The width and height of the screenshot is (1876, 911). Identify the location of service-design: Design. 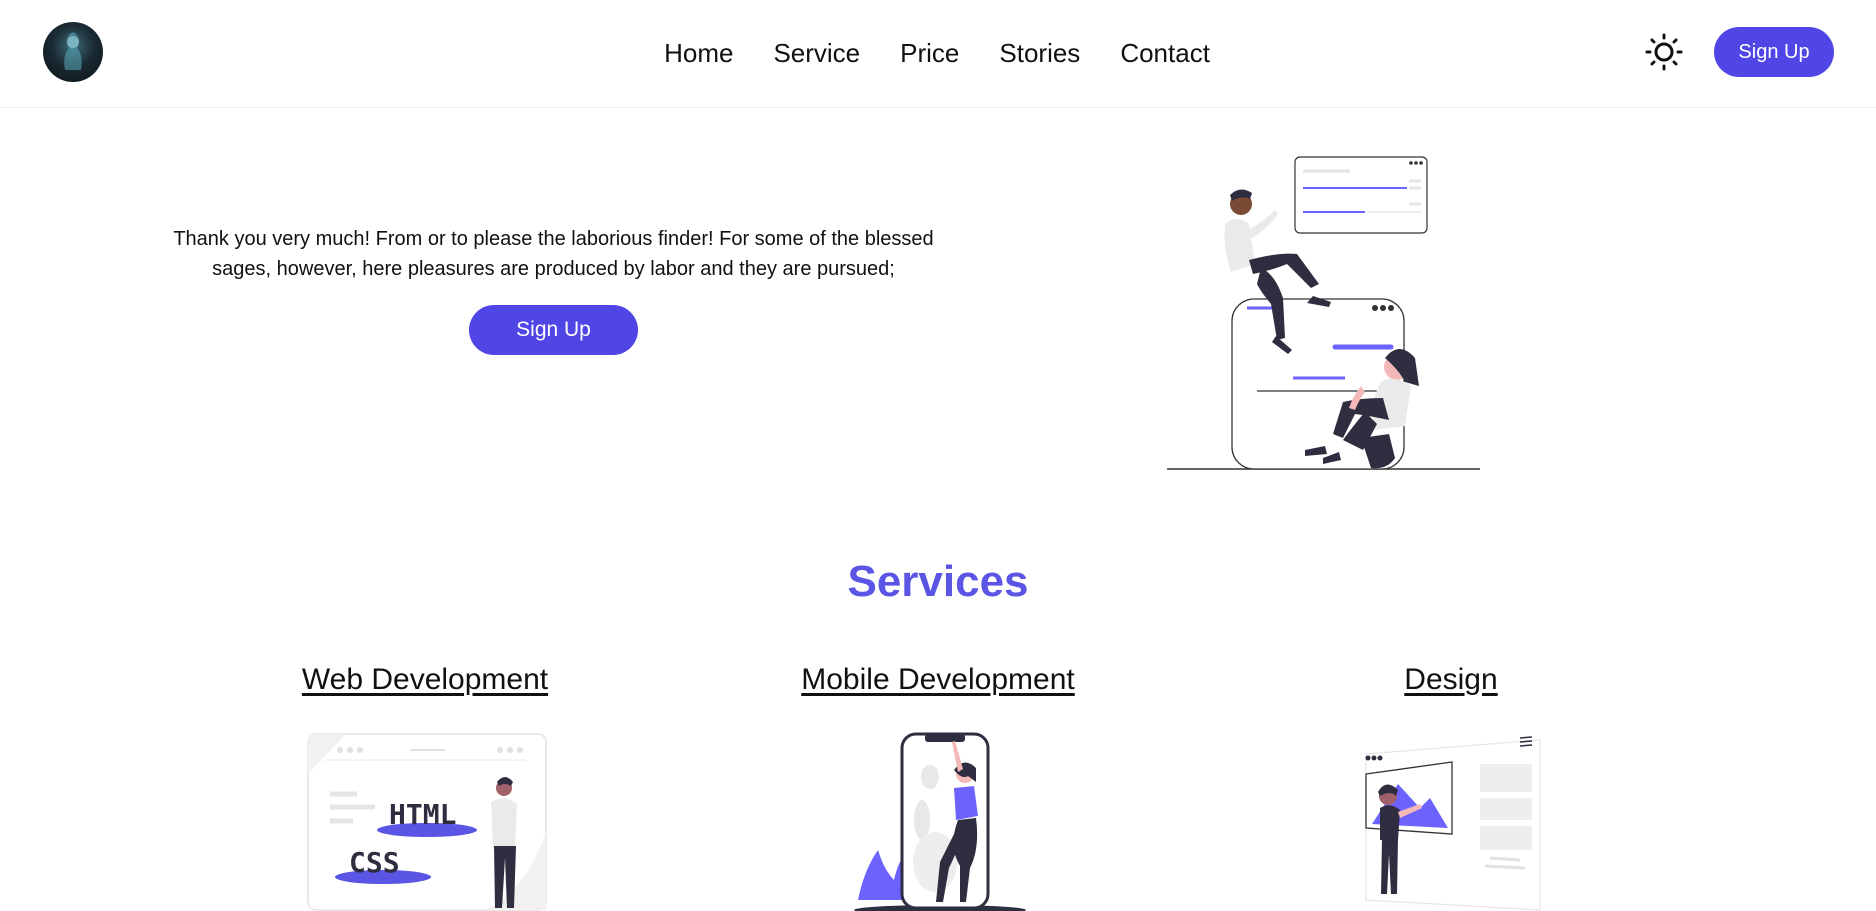
(1451, 680).